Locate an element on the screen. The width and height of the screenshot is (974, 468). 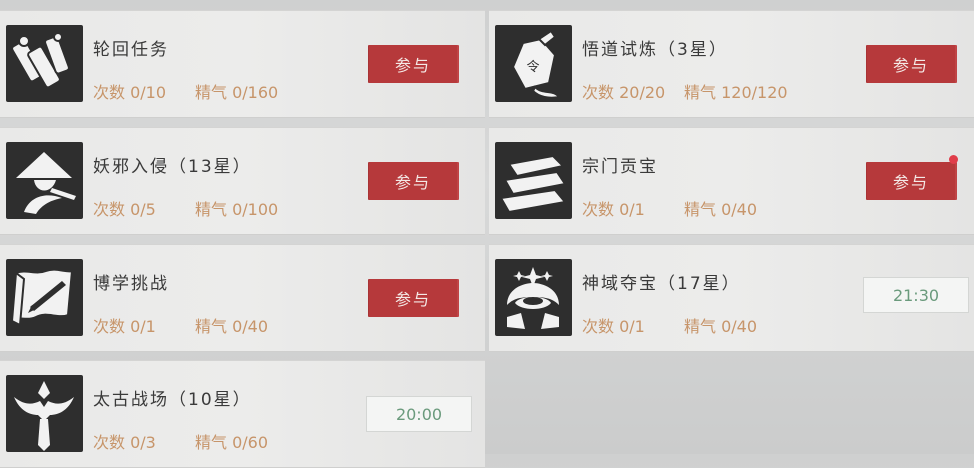
activity-title: 悟道试炼（3星） is located at coordinates (655, 50).